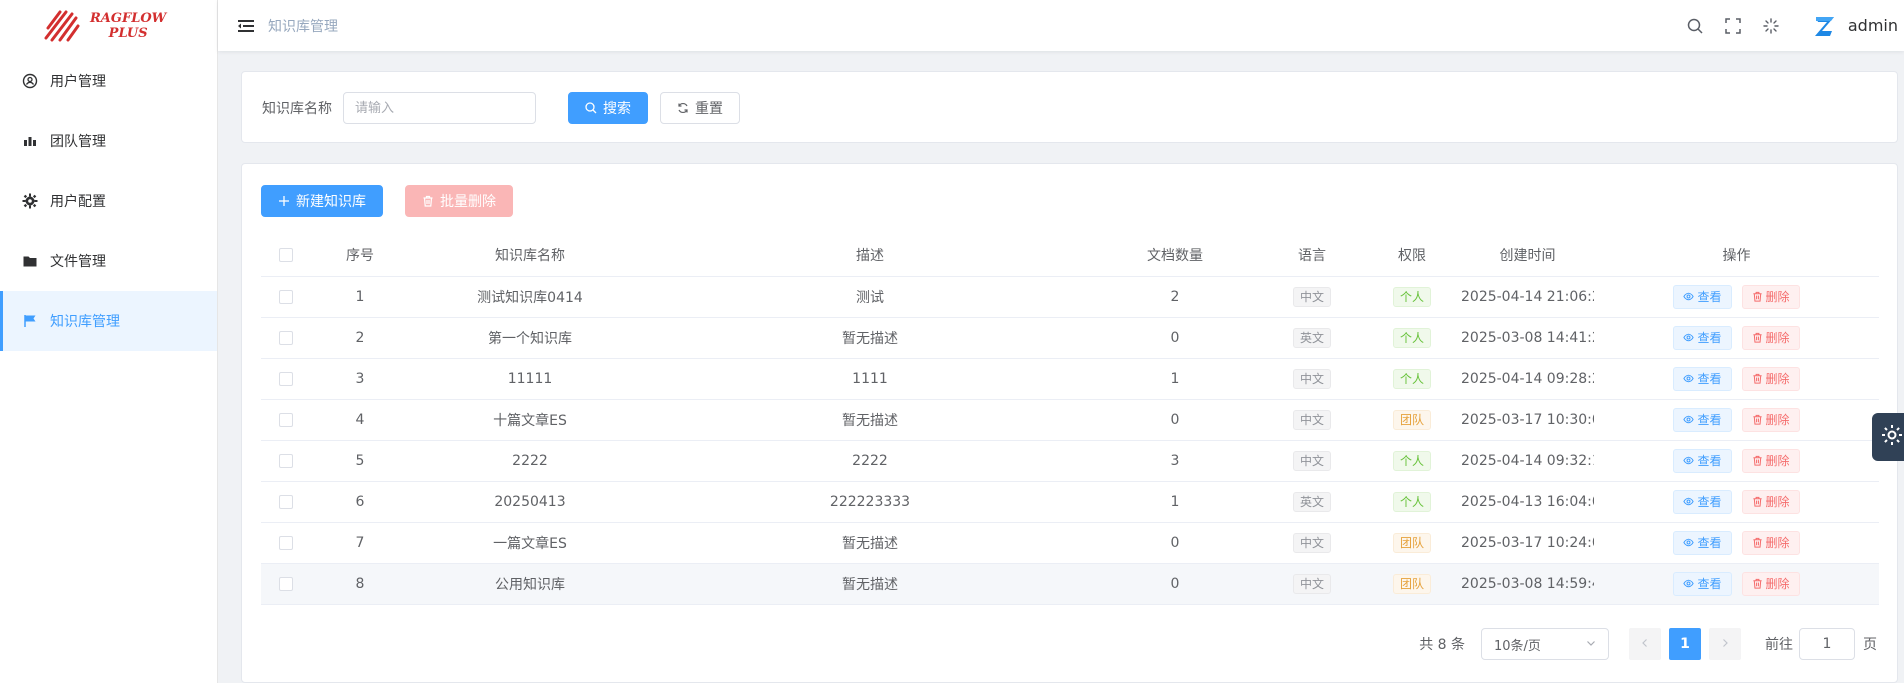 The height and width of the screenshot is (683, 1904). I want to click on cell-description: 暂无描述, so click(870, 543).